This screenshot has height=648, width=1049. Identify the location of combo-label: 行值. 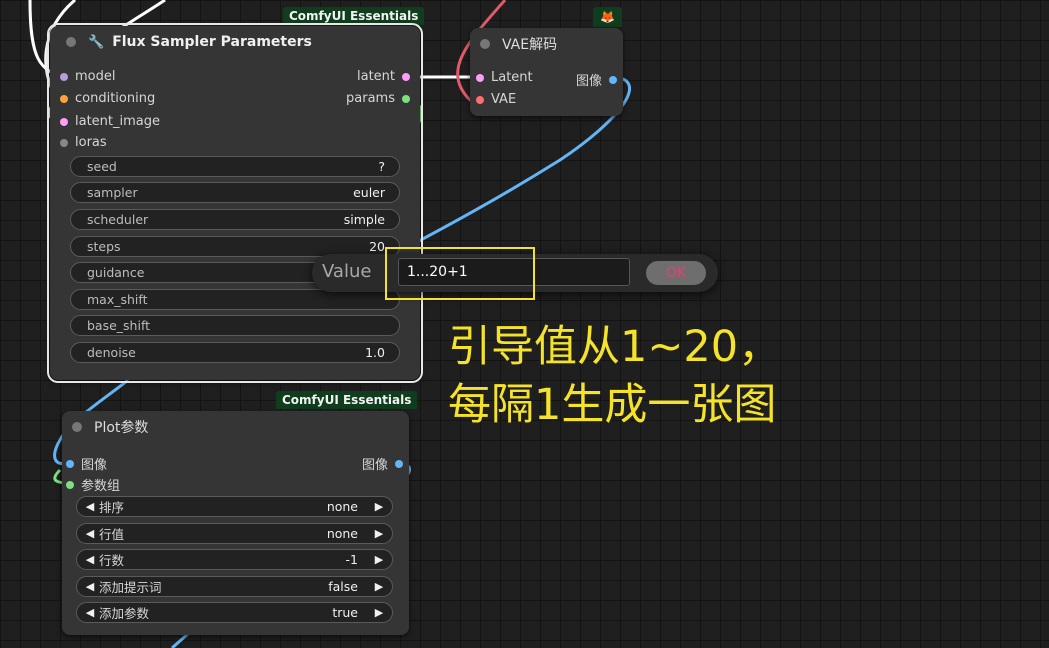
(112, 534).